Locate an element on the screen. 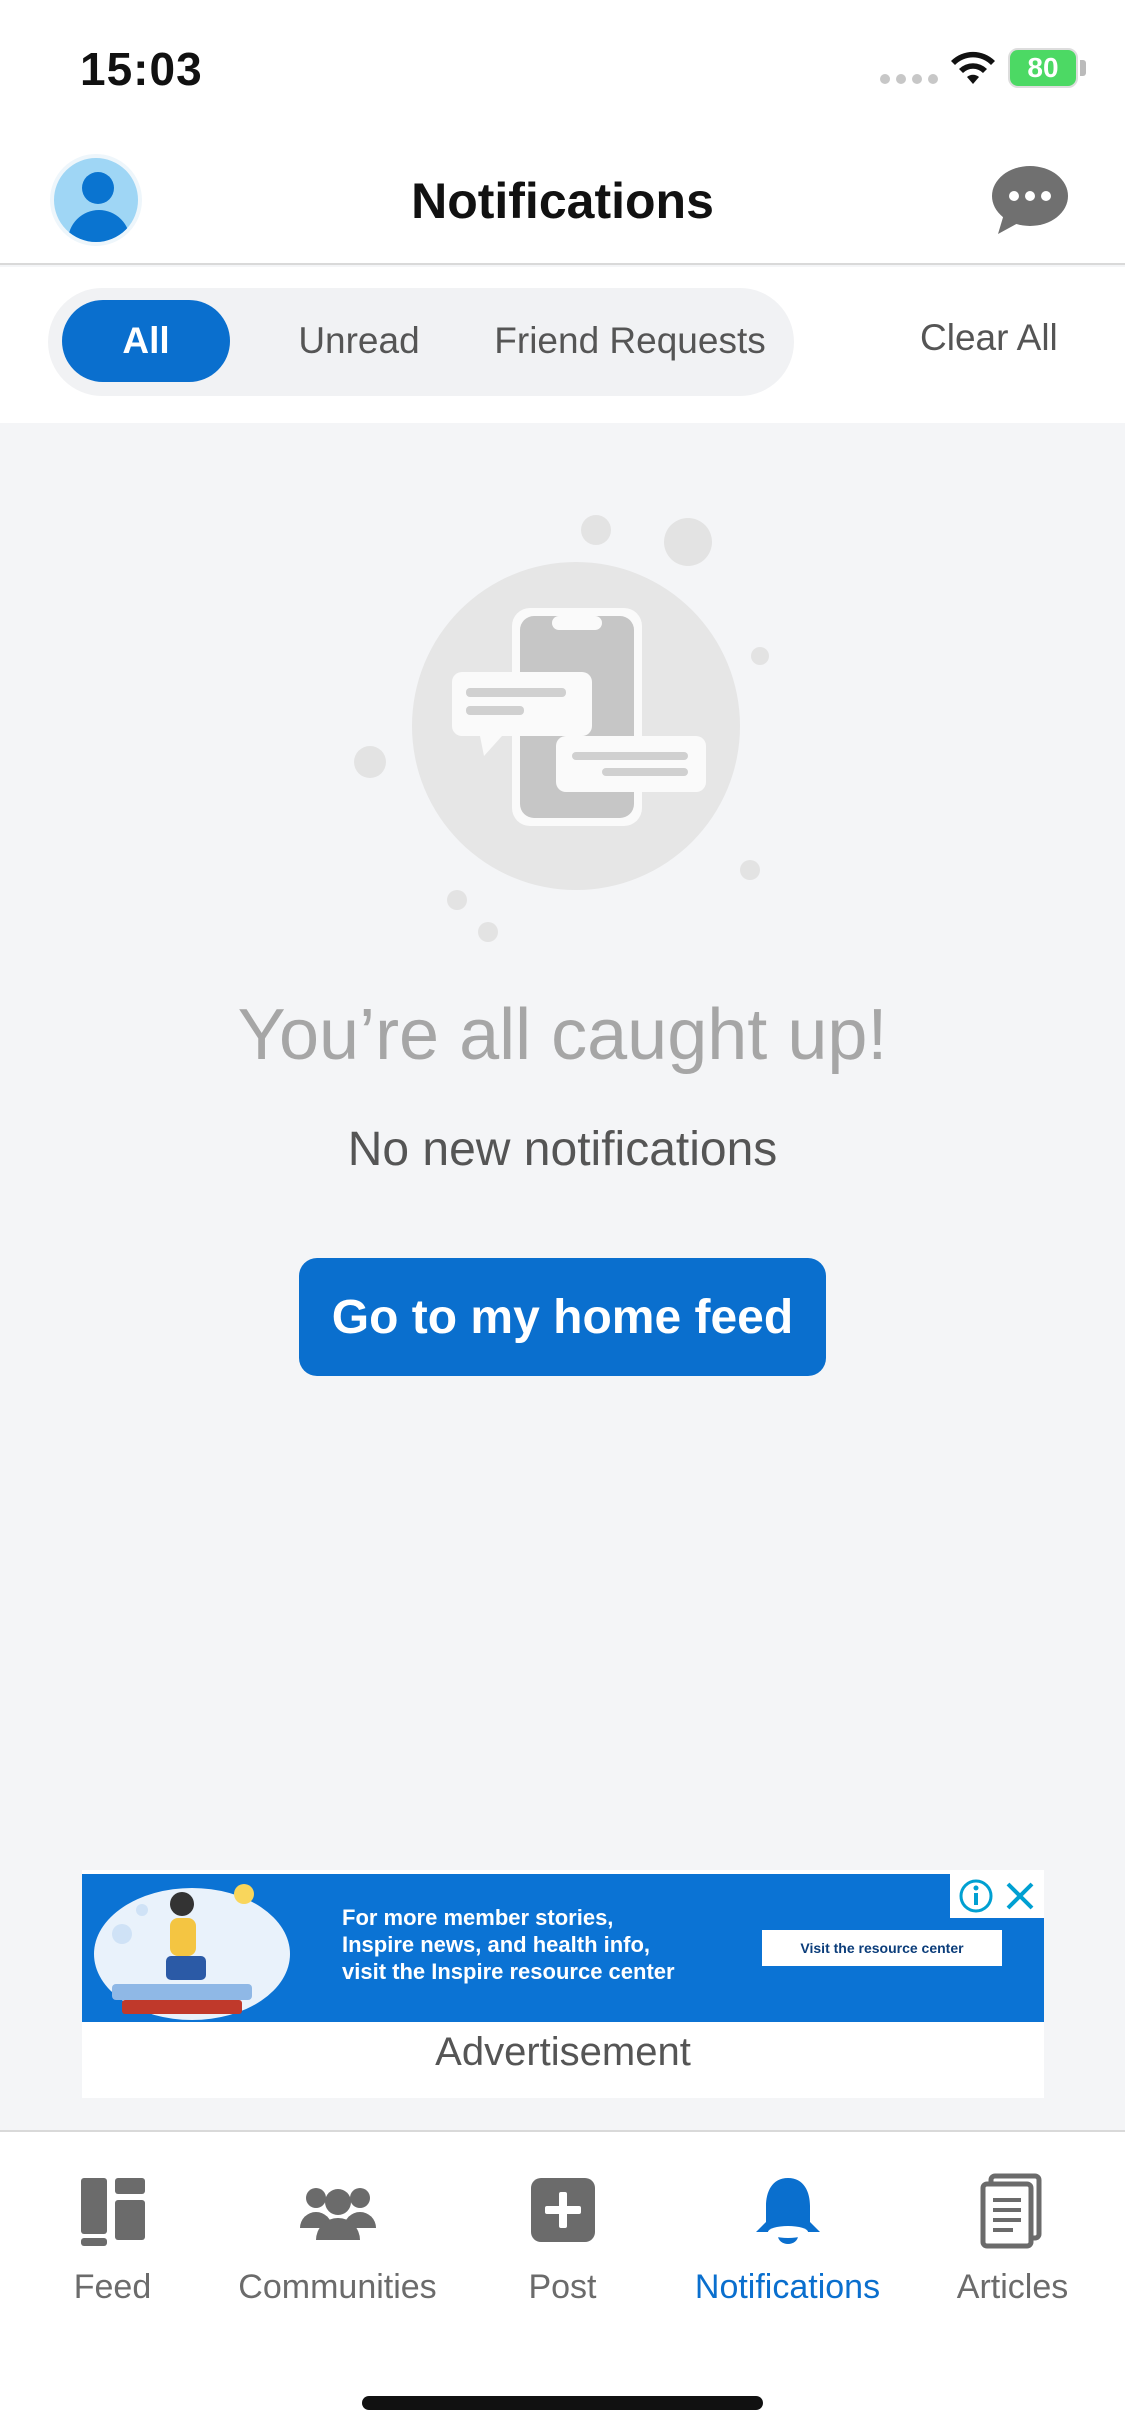 This screenshot has height=2436, width=1125. signal-icon is located at coordinates (909, 79).